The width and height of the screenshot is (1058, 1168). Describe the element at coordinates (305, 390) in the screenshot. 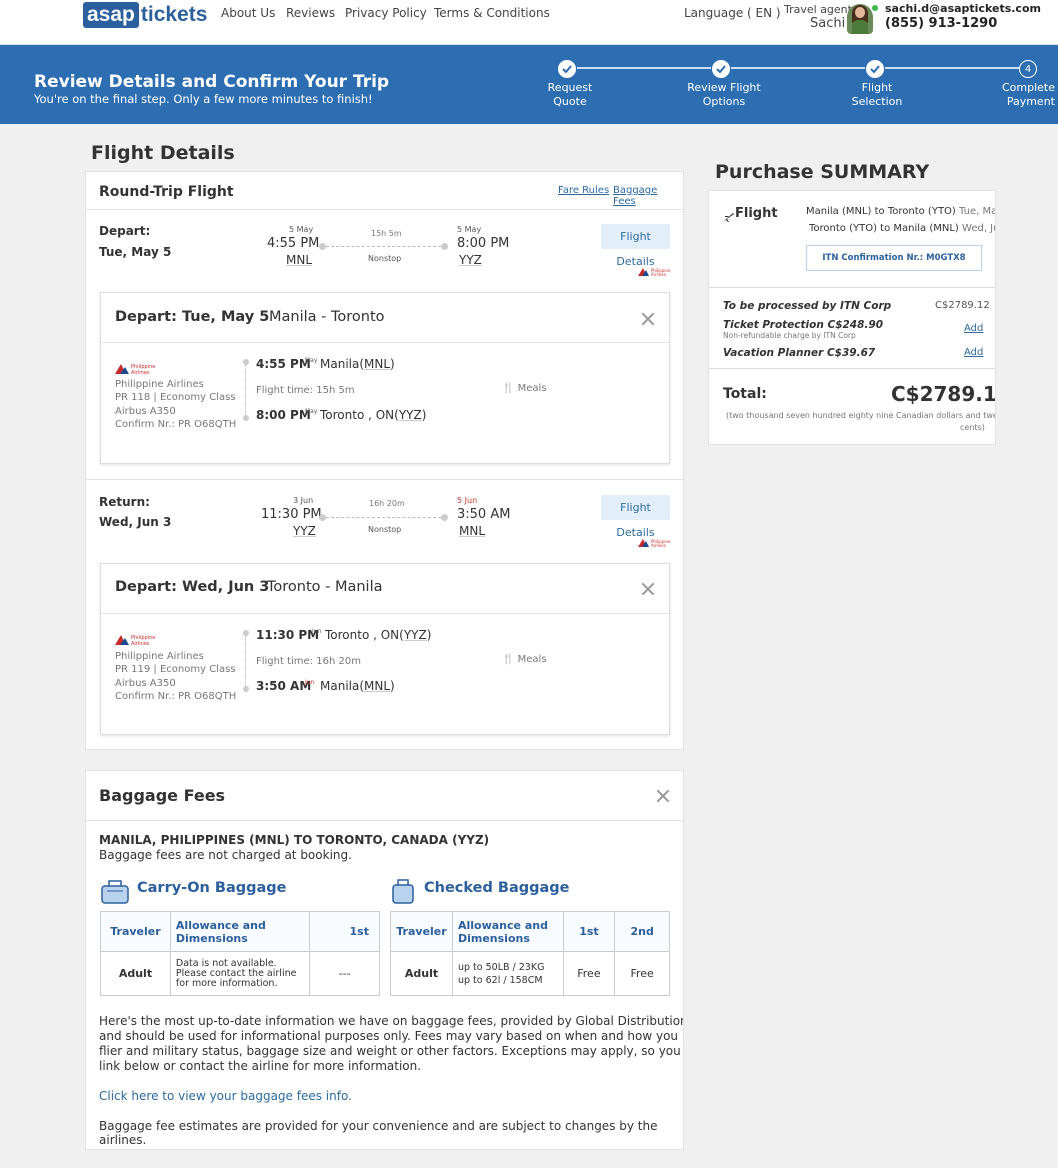

I see `flight-time: Flight time: 15h 5m` at that location.